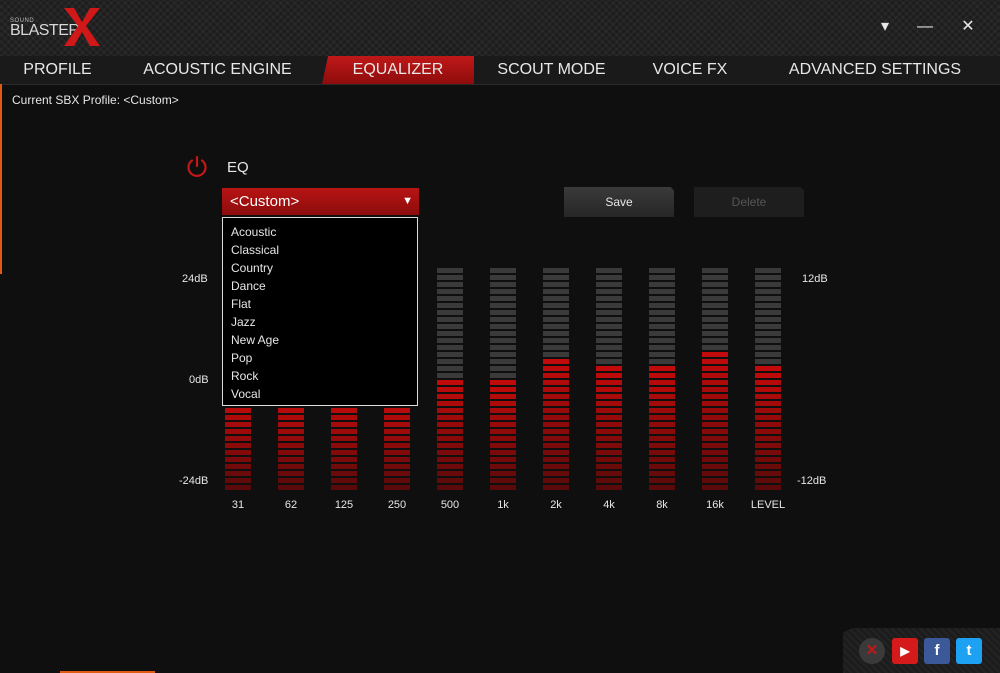 The height and width of the screenshot is (673, 1000). Describe the element at coordinates (749, 202) in the screenshot. I see `delete-button: Delete` at that location.